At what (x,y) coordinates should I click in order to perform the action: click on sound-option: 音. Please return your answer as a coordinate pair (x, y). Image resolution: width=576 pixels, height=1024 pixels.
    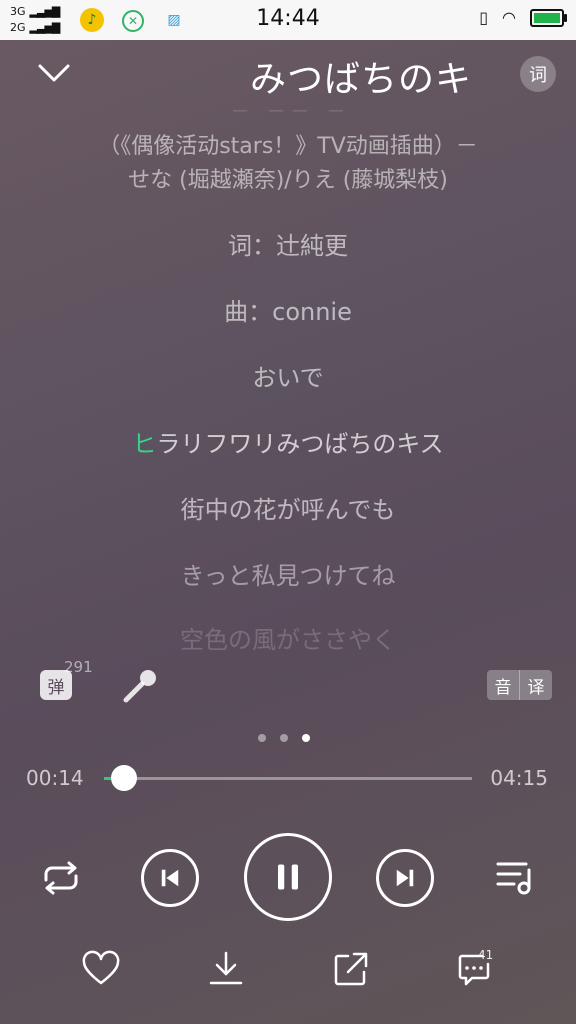
    Looking at the image, I should click on (503, 685).